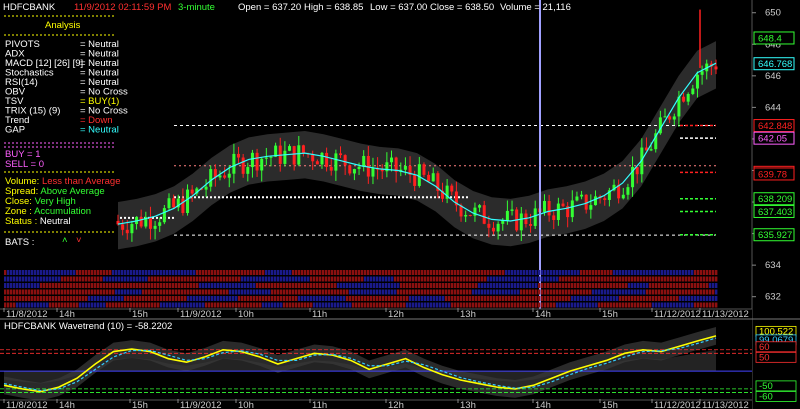  What do you see at coordinates (772, 174) in the screenshot?
I see `price-label: 639.78` at bounding box center [772, 174].